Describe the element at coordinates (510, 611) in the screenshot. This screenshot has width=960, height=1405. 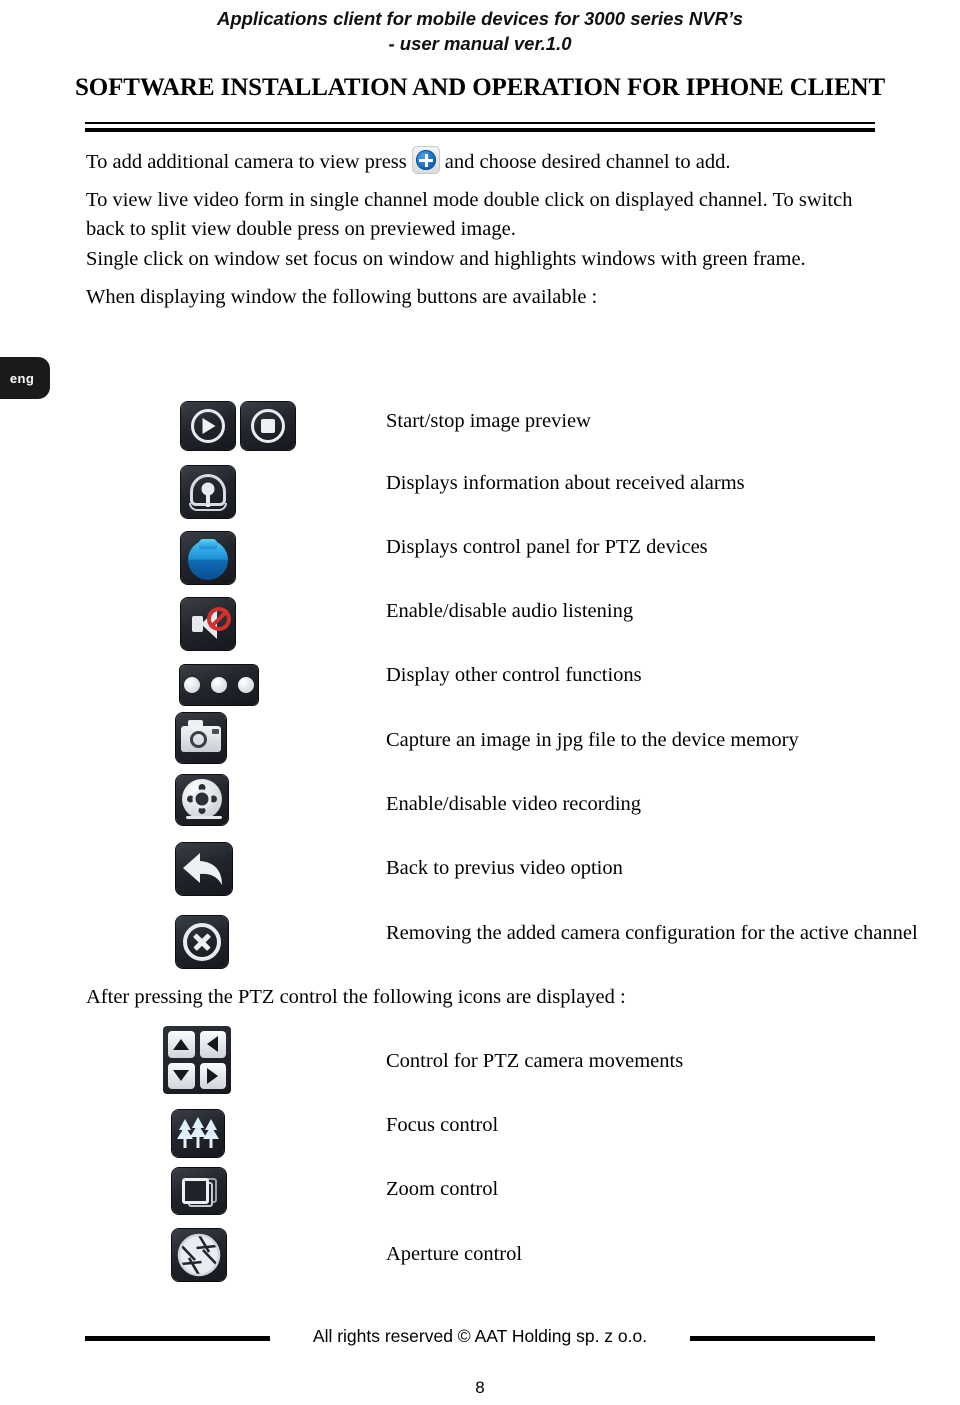
I see `label-audio: Enable/disable audio listening` at that location.